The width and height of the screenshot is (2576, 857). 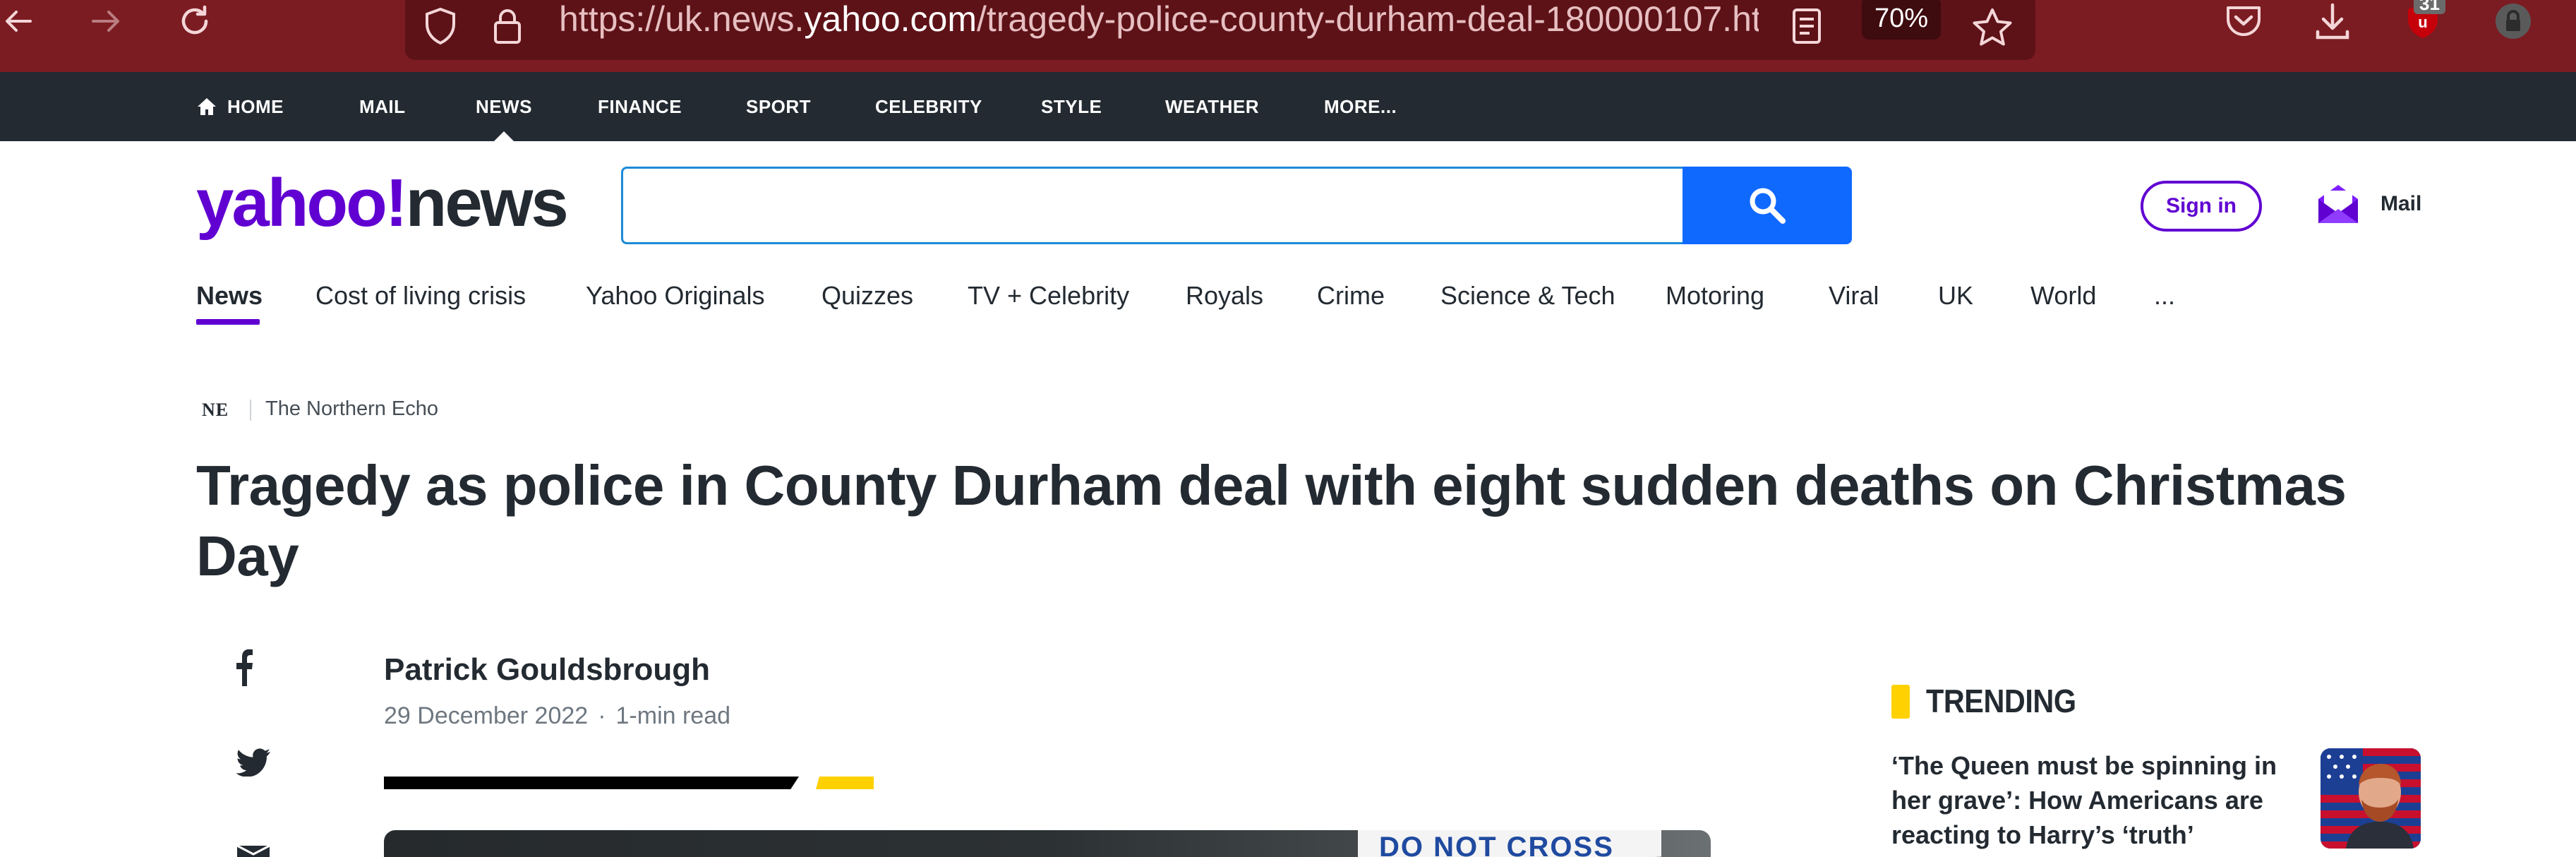 I want to click on topnav-home: HOME, so click(x=240, y=106).